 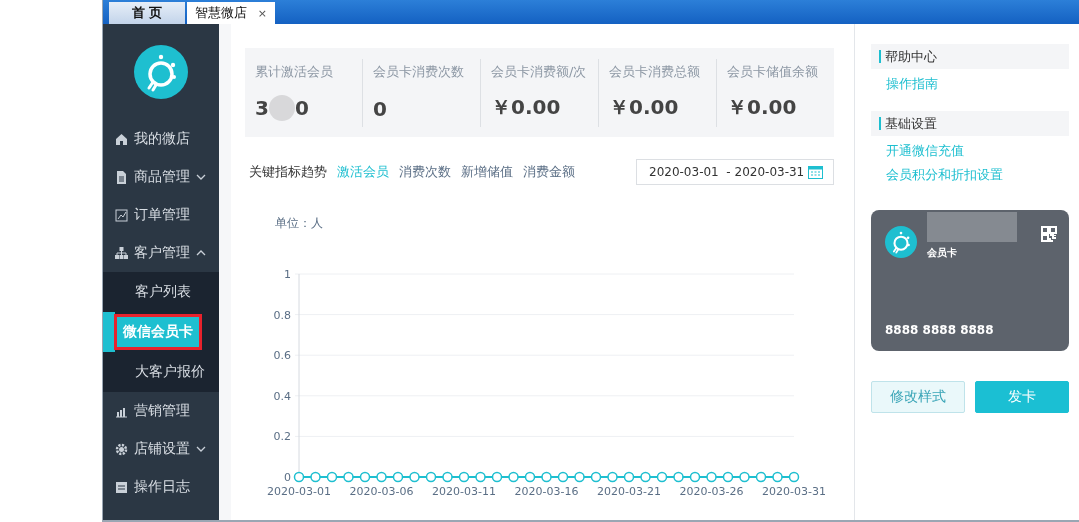 What do you see at coordinates (161, 449) in the screenshot?
I see `sidebar-item: 店铺设置` at bounding box center [161, 449].